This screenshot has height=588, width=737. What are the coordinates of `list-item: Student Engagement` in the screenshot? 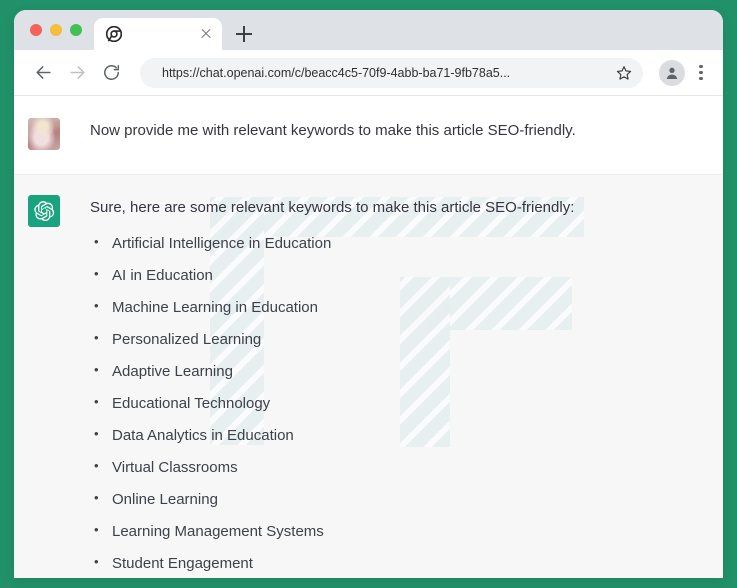 It's located at (396, 564).